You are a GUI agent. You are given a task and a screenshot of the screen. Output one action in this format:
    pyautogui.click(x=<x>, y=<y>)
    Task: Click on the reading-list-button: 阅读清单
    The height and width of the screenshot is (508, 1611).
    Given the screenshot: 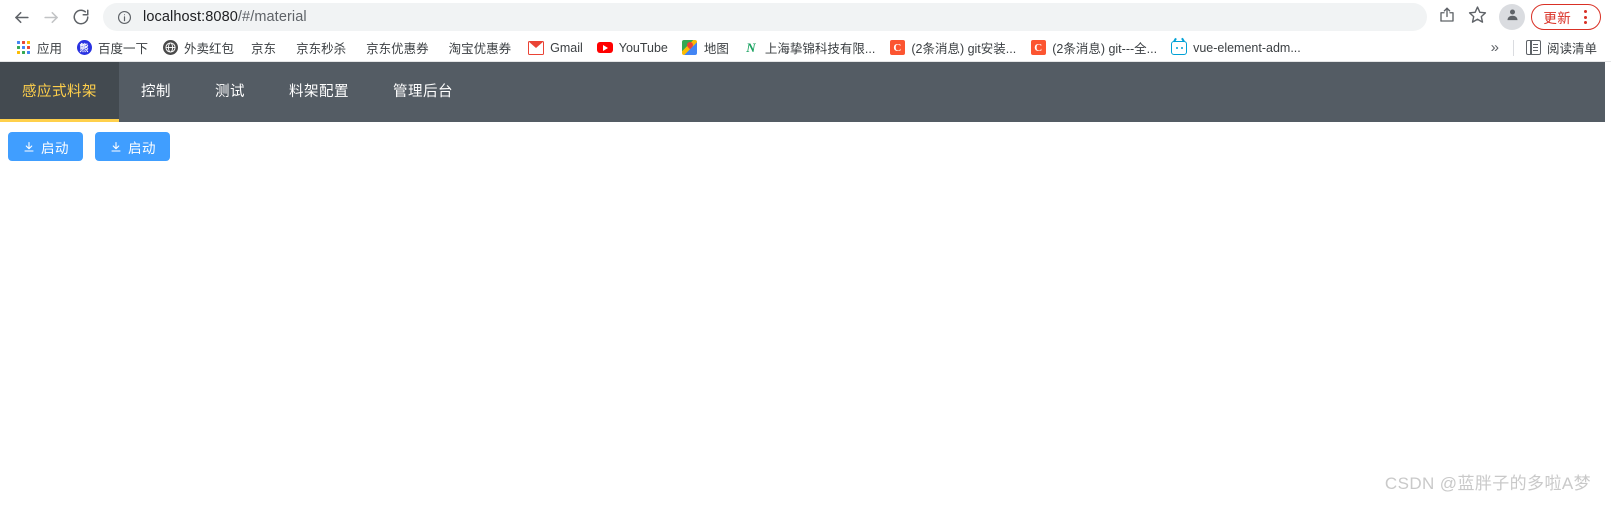 What is the action you would take?
    pyautogui.click(x=1561, y=48)
    